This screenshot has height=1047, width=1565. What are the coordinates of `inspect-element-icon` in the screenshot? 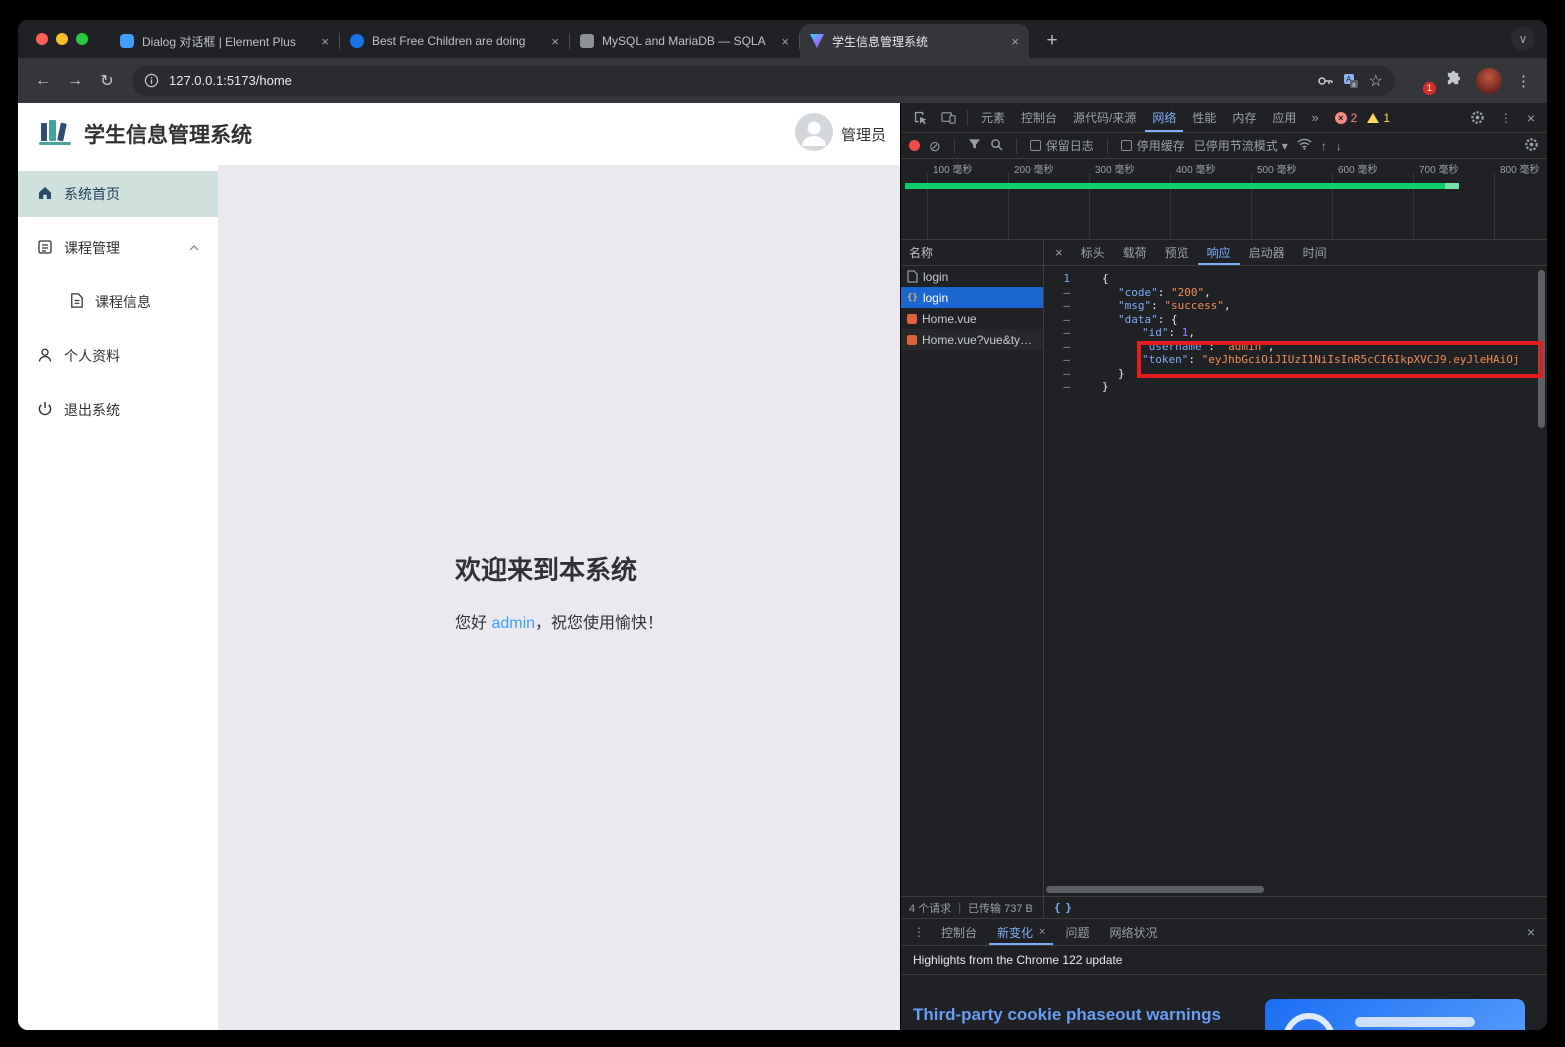 It's located at (920, 118).